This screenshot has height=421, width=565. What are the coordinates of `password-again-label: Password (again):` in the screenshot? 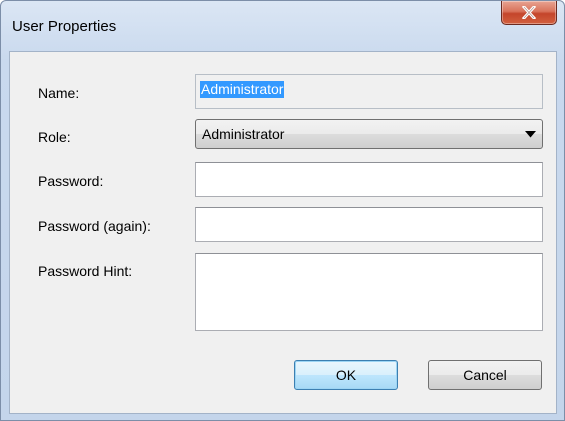 It's located at (94, 226).